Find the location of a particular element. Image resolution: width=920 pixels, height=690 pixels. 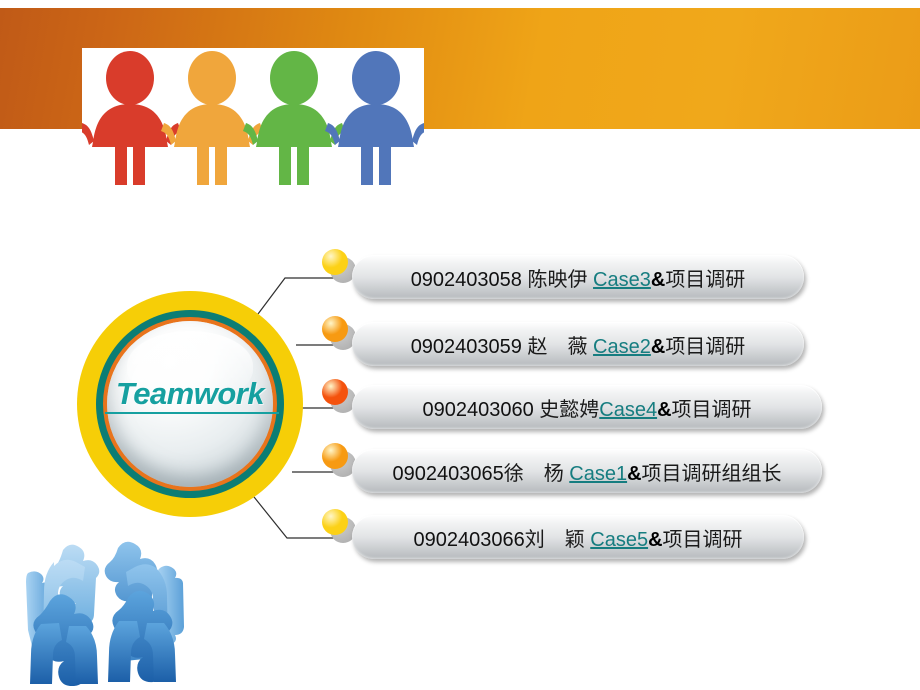

member-pill: 0902403060 史懿娉Case4&项目调研 is located at coordinates (587, 407).